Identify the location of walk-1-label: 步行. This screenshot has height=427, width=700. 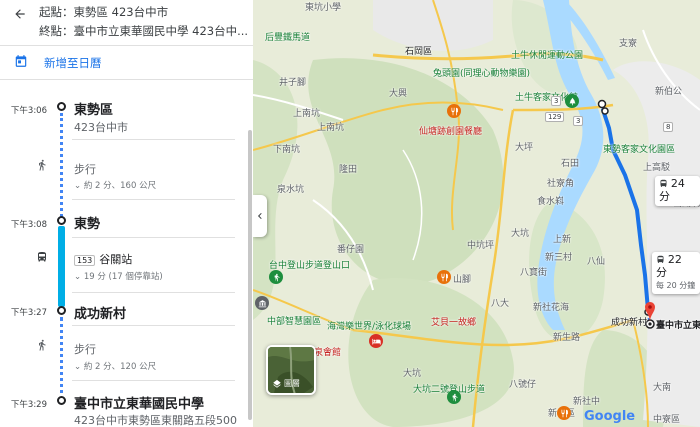
(85, 169).